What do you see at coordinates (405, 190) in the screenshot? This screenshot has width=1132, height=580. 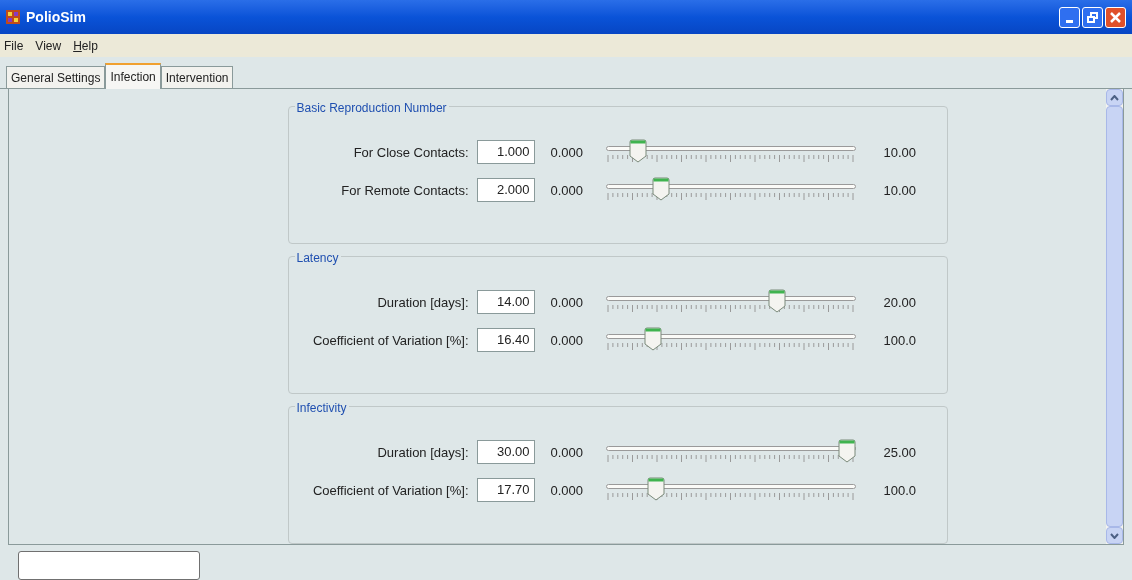 I see `field-label: For Remote Contacts:` at bounding box center [405, 190].